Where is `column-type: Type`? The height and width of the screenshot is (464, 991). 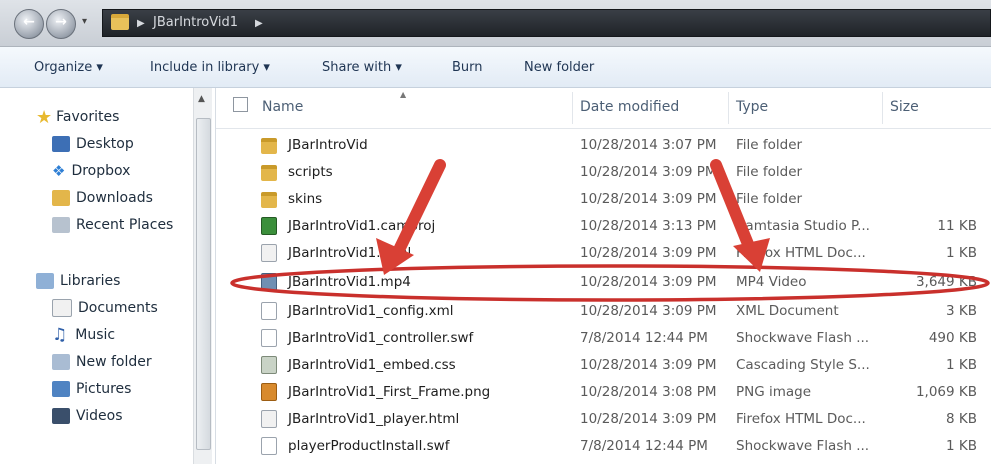
column-type: Type is located at coordinates (752, 107).